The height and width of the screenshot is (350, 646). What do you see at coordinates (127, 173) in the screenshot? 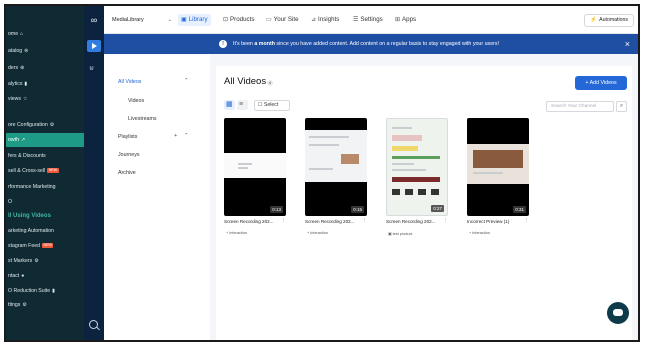
I see `subnav-archive: Archive` at bounding box center [127, 173].